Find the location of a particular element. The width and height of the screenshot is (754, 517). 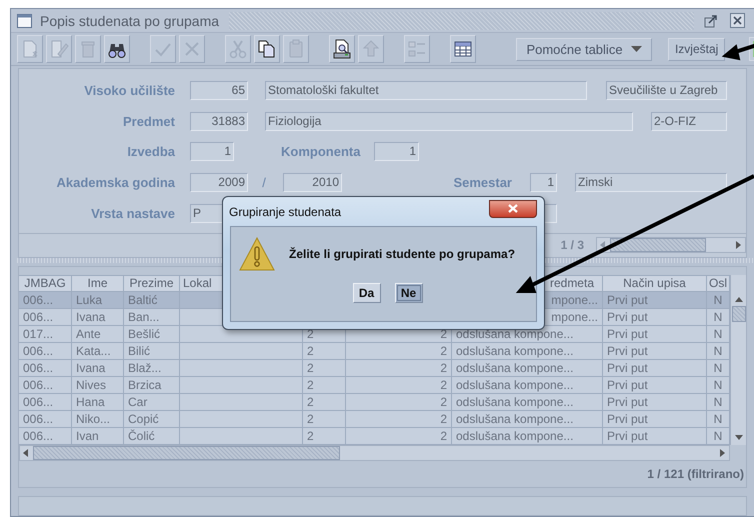

record-counter: 1 / 121 (filtrirano) is located at coordinates (695, 474).